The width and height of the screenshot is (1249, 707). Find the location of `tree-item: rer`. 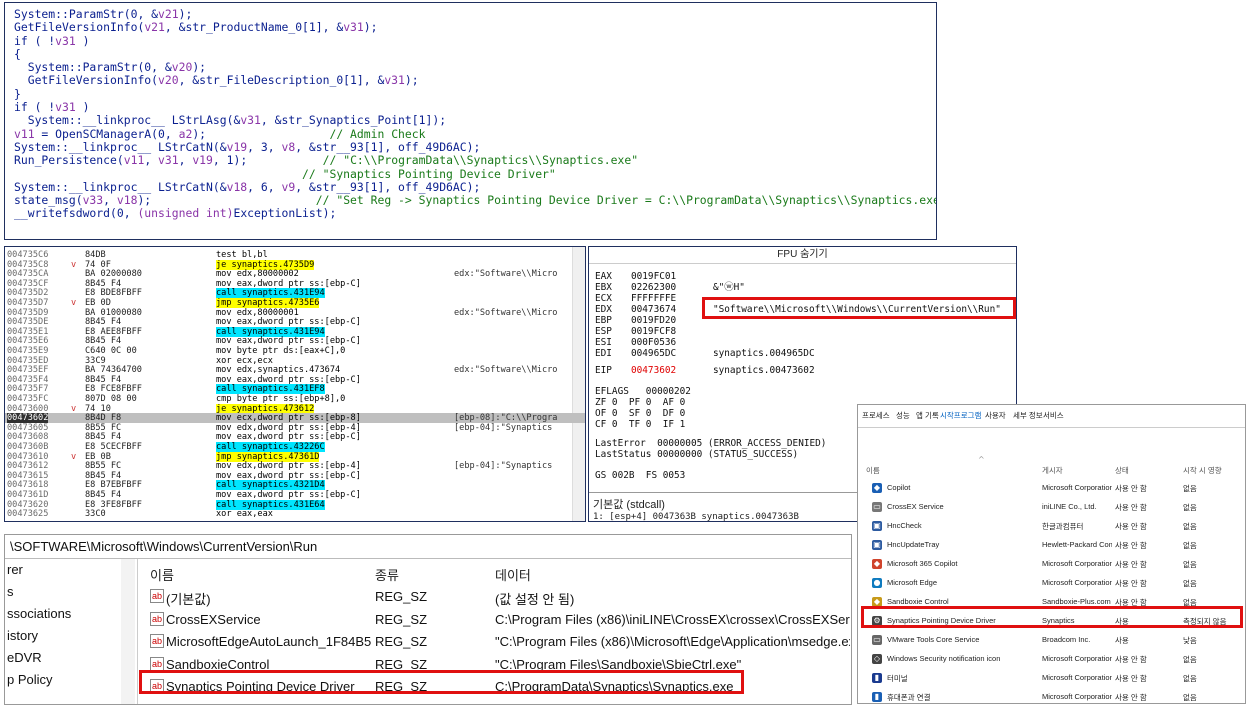

tree-item: rer is located at coordinates (15, 569).